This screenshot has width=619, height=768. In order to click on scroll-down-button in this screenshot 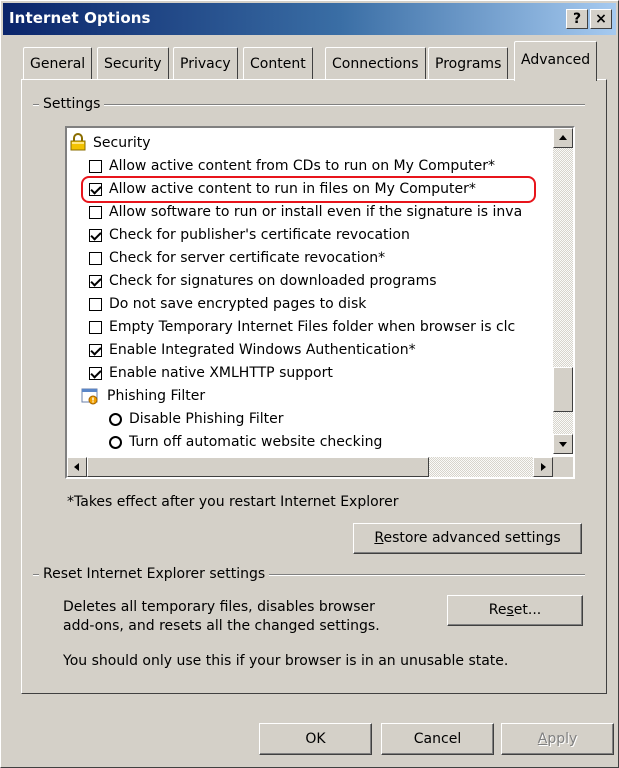, I will do `click(563, 444)`.